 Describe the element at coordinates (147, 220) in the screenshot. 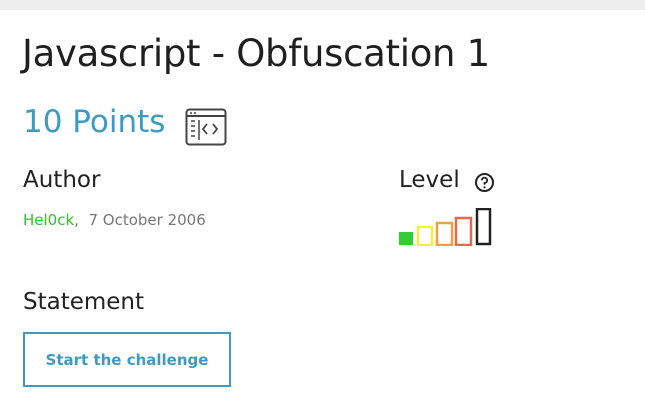

I see `author-date: 7 October 2006` at that location.